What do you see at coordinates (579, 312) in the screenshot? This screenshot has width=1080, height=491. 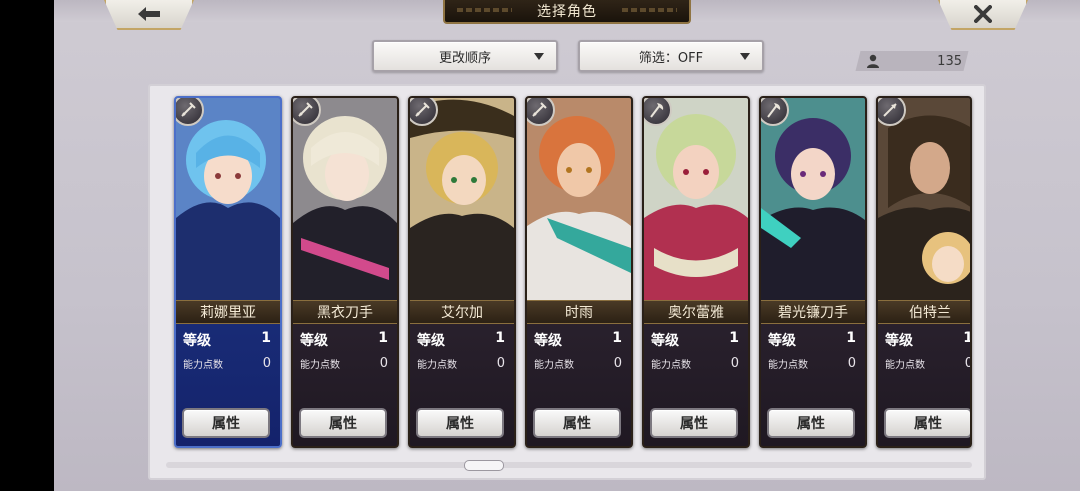 I see `character-name: 时雨` at bounding box center [579, 312].